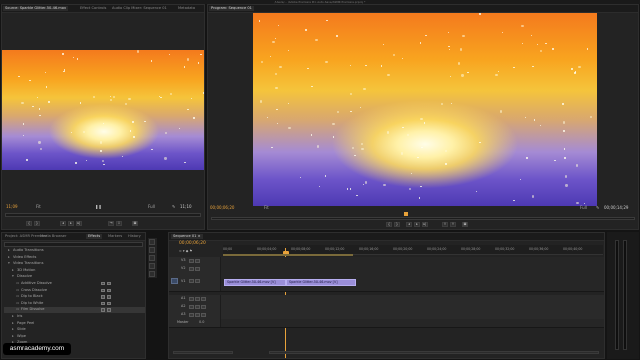 This screenshot has width=640, height=360. What do you see at coordinates (194, 251) in the screenshot?
I see `timeline-snap-icon: ⊂ ▾ ◆ ⚑` at bounding box center [194, 251].